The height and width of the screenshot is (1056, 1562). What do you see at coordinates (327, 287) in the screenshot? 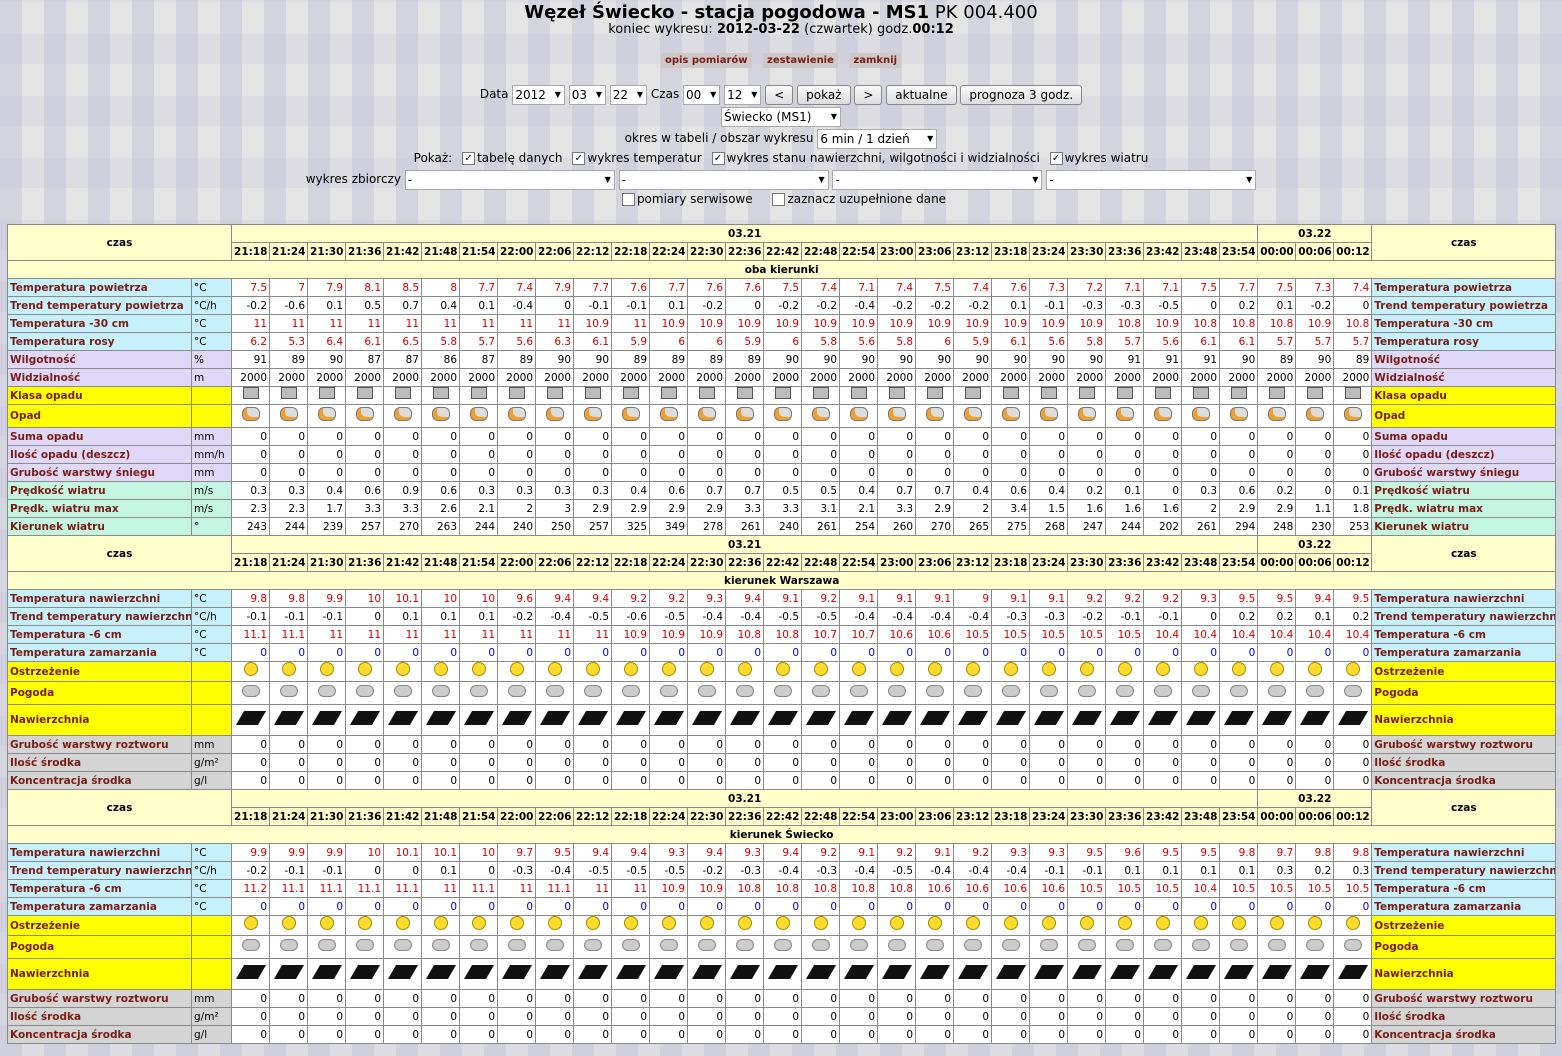
I see `value-cell: 7.9` at bounding box center [327, 287].